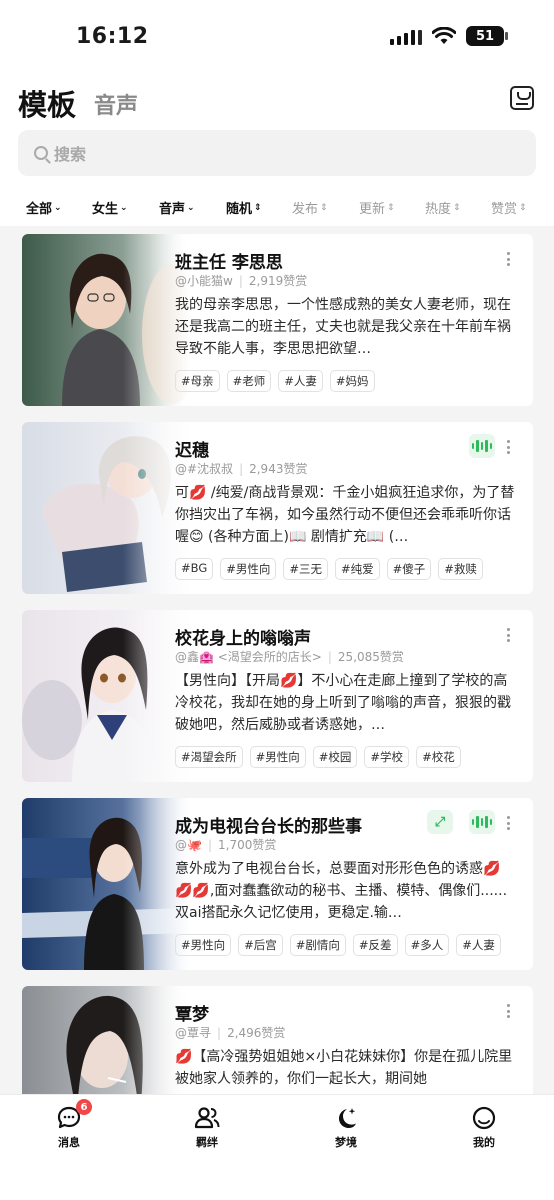 Image resolution: width=554 pixels, height=1200 pixels. Describe the element at coordinates (241, 469) in the screenshot. I see `card-meta: @#沈叔叔 | 2,943赞赏` at that location.